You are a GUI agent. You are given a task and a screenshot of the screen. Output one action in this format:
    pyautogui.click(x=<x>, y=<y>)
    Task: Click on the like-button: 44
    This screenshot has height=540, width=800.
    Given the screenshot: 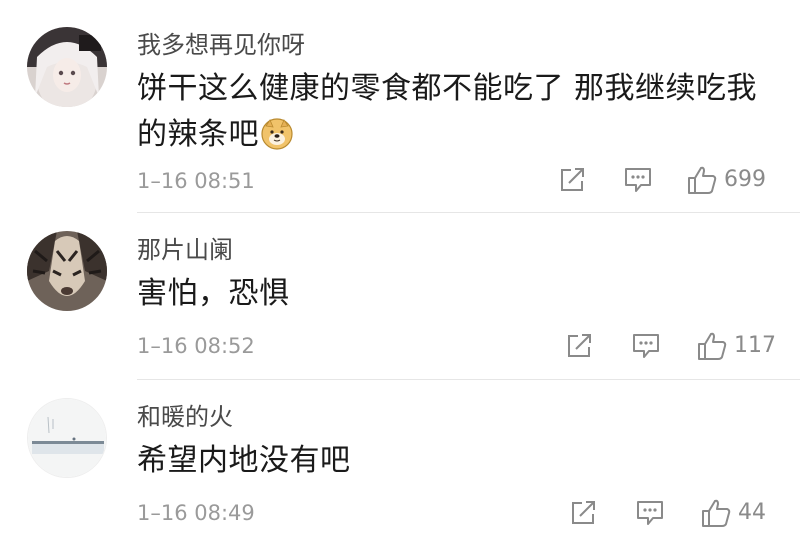 What is the action you would take?
    pyautogui.click(x=733, y=513)
    